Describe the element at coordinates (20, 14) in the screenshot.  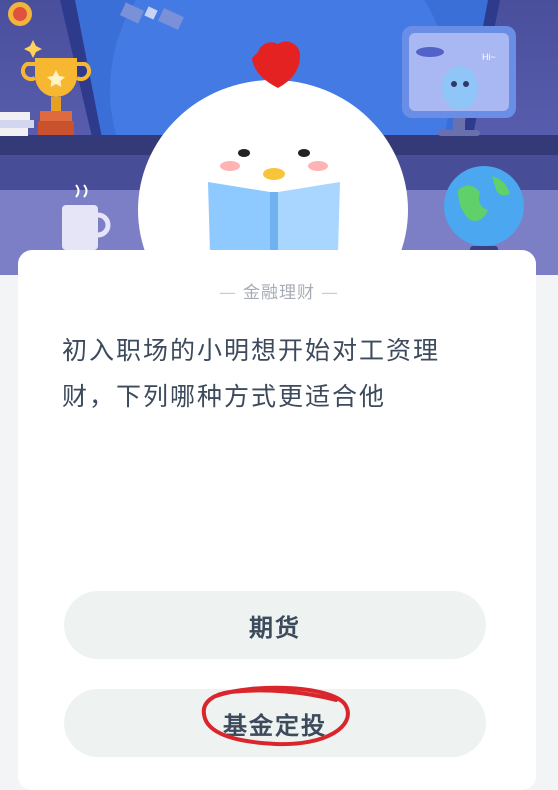
I see `badge-icon` at that location.